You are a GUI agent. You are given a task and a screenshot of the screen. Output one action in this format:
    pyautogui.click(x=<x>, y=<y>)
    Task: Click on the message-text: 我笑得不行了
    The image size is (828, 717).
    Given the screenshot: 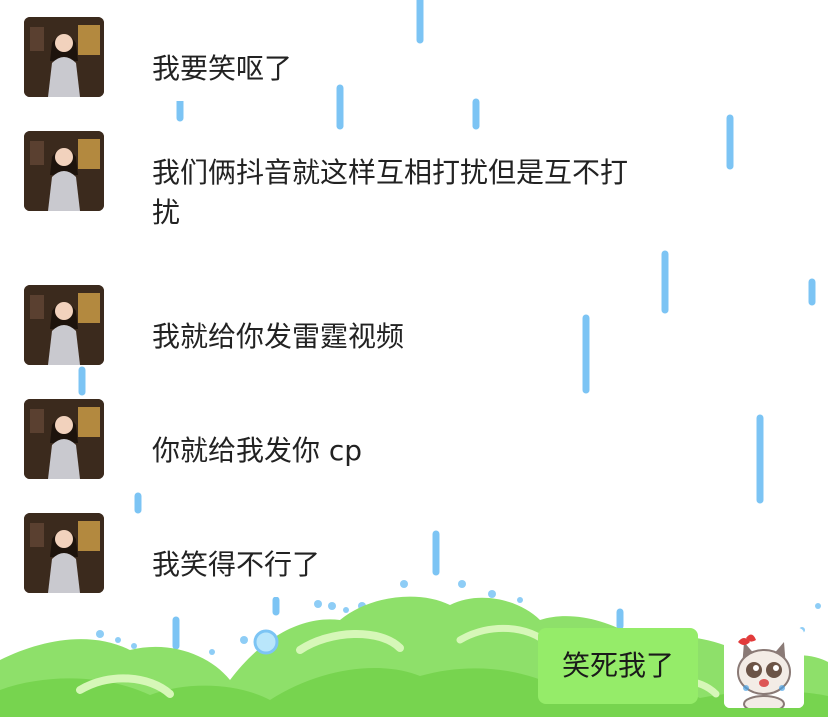 What is the action you would take?
    pyautogui.click(x=236, y=564)
    